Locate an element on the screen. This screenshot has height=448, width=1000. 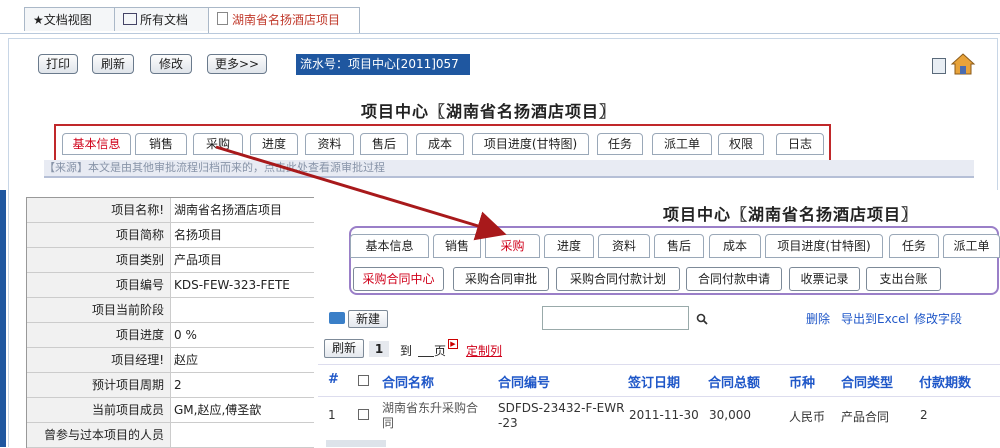
info-row: 项目简称 名扬项目 is located at coordinates (170, 235).